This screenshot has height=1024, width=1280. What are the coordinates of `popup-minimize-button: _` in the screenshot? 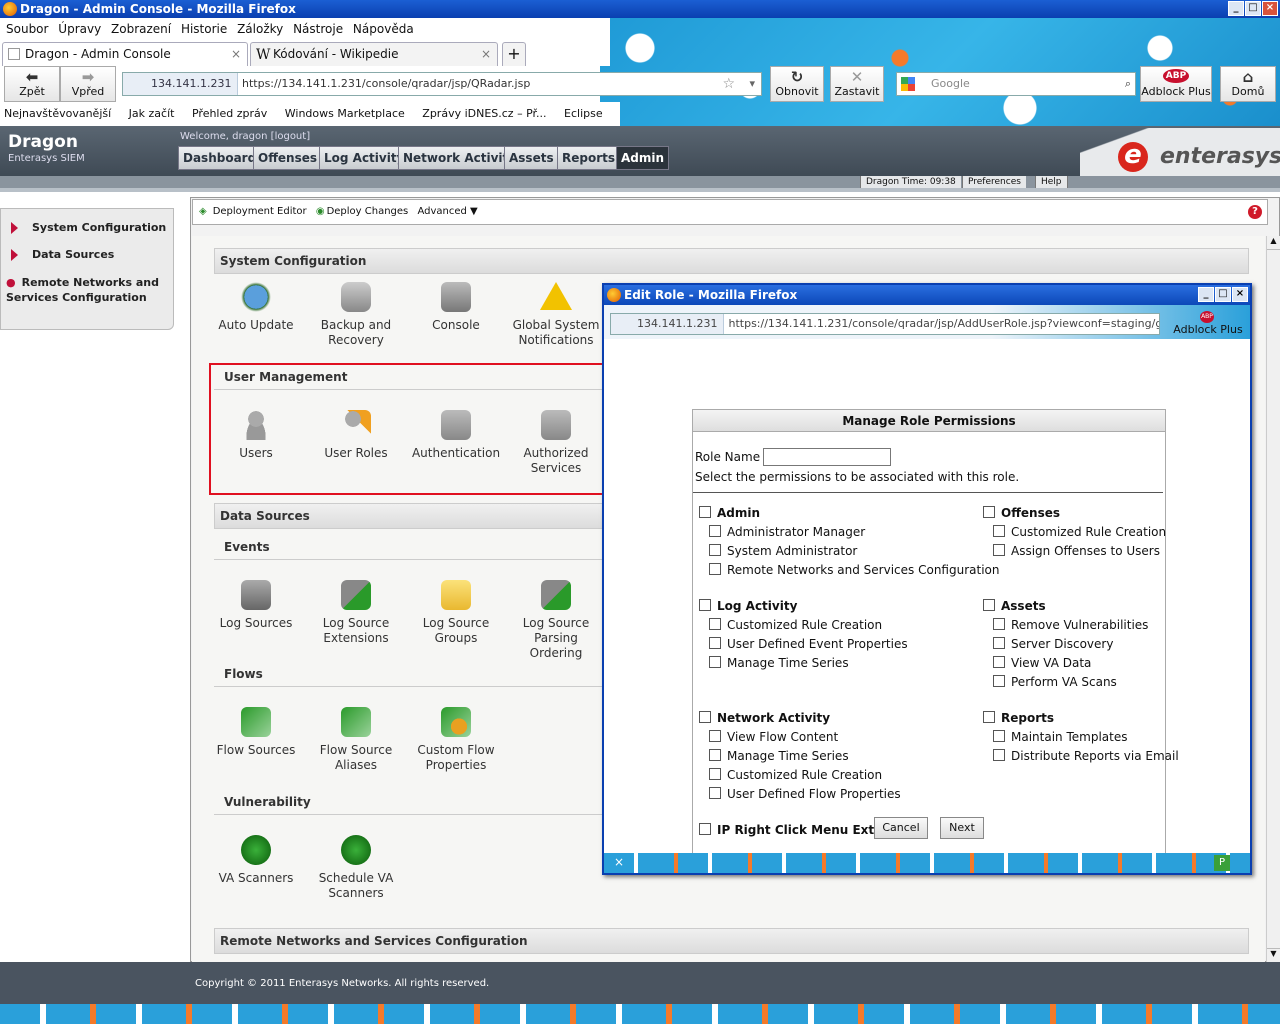 It's located at (1206, 294).